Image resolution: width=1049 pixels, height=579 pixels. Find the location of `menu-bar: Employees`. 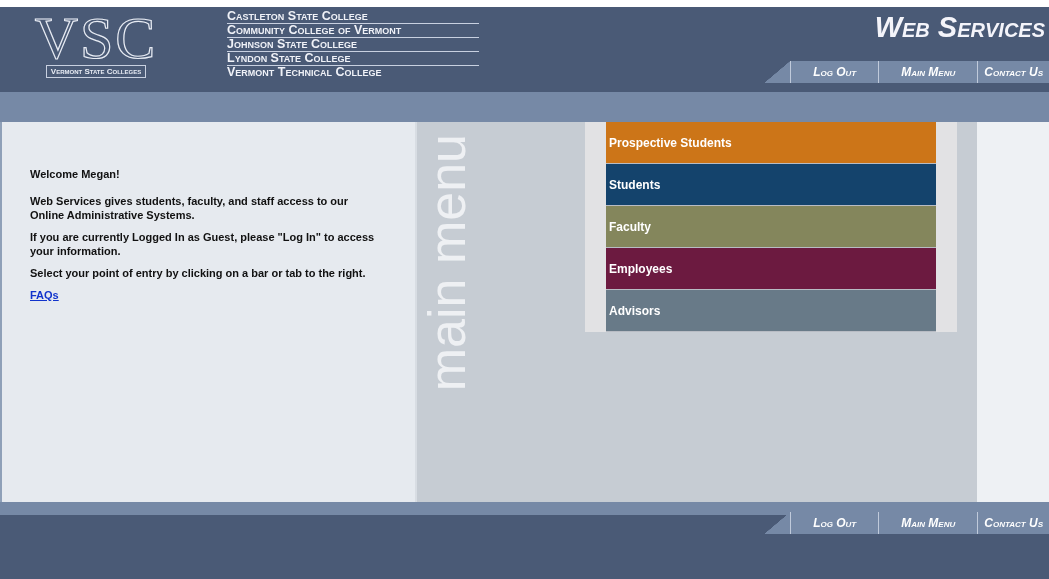

menu-bar: Employees is located at coordinates (771, 269).